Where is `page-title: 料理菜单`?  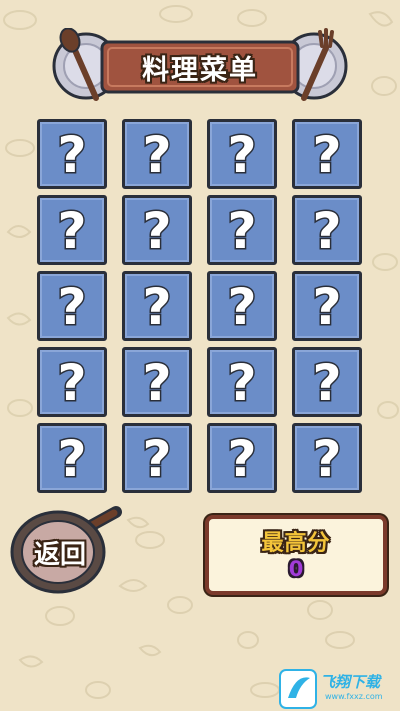
page-title: 料理菜单 is located at coordinates (200, 70).